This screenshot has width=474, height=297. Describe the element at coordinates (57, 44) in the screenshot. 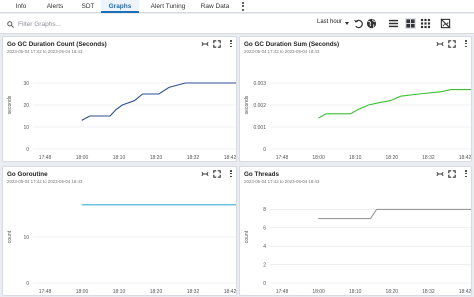

I see `panel-title: Go GC Duration Count (Seconds)` at that location.